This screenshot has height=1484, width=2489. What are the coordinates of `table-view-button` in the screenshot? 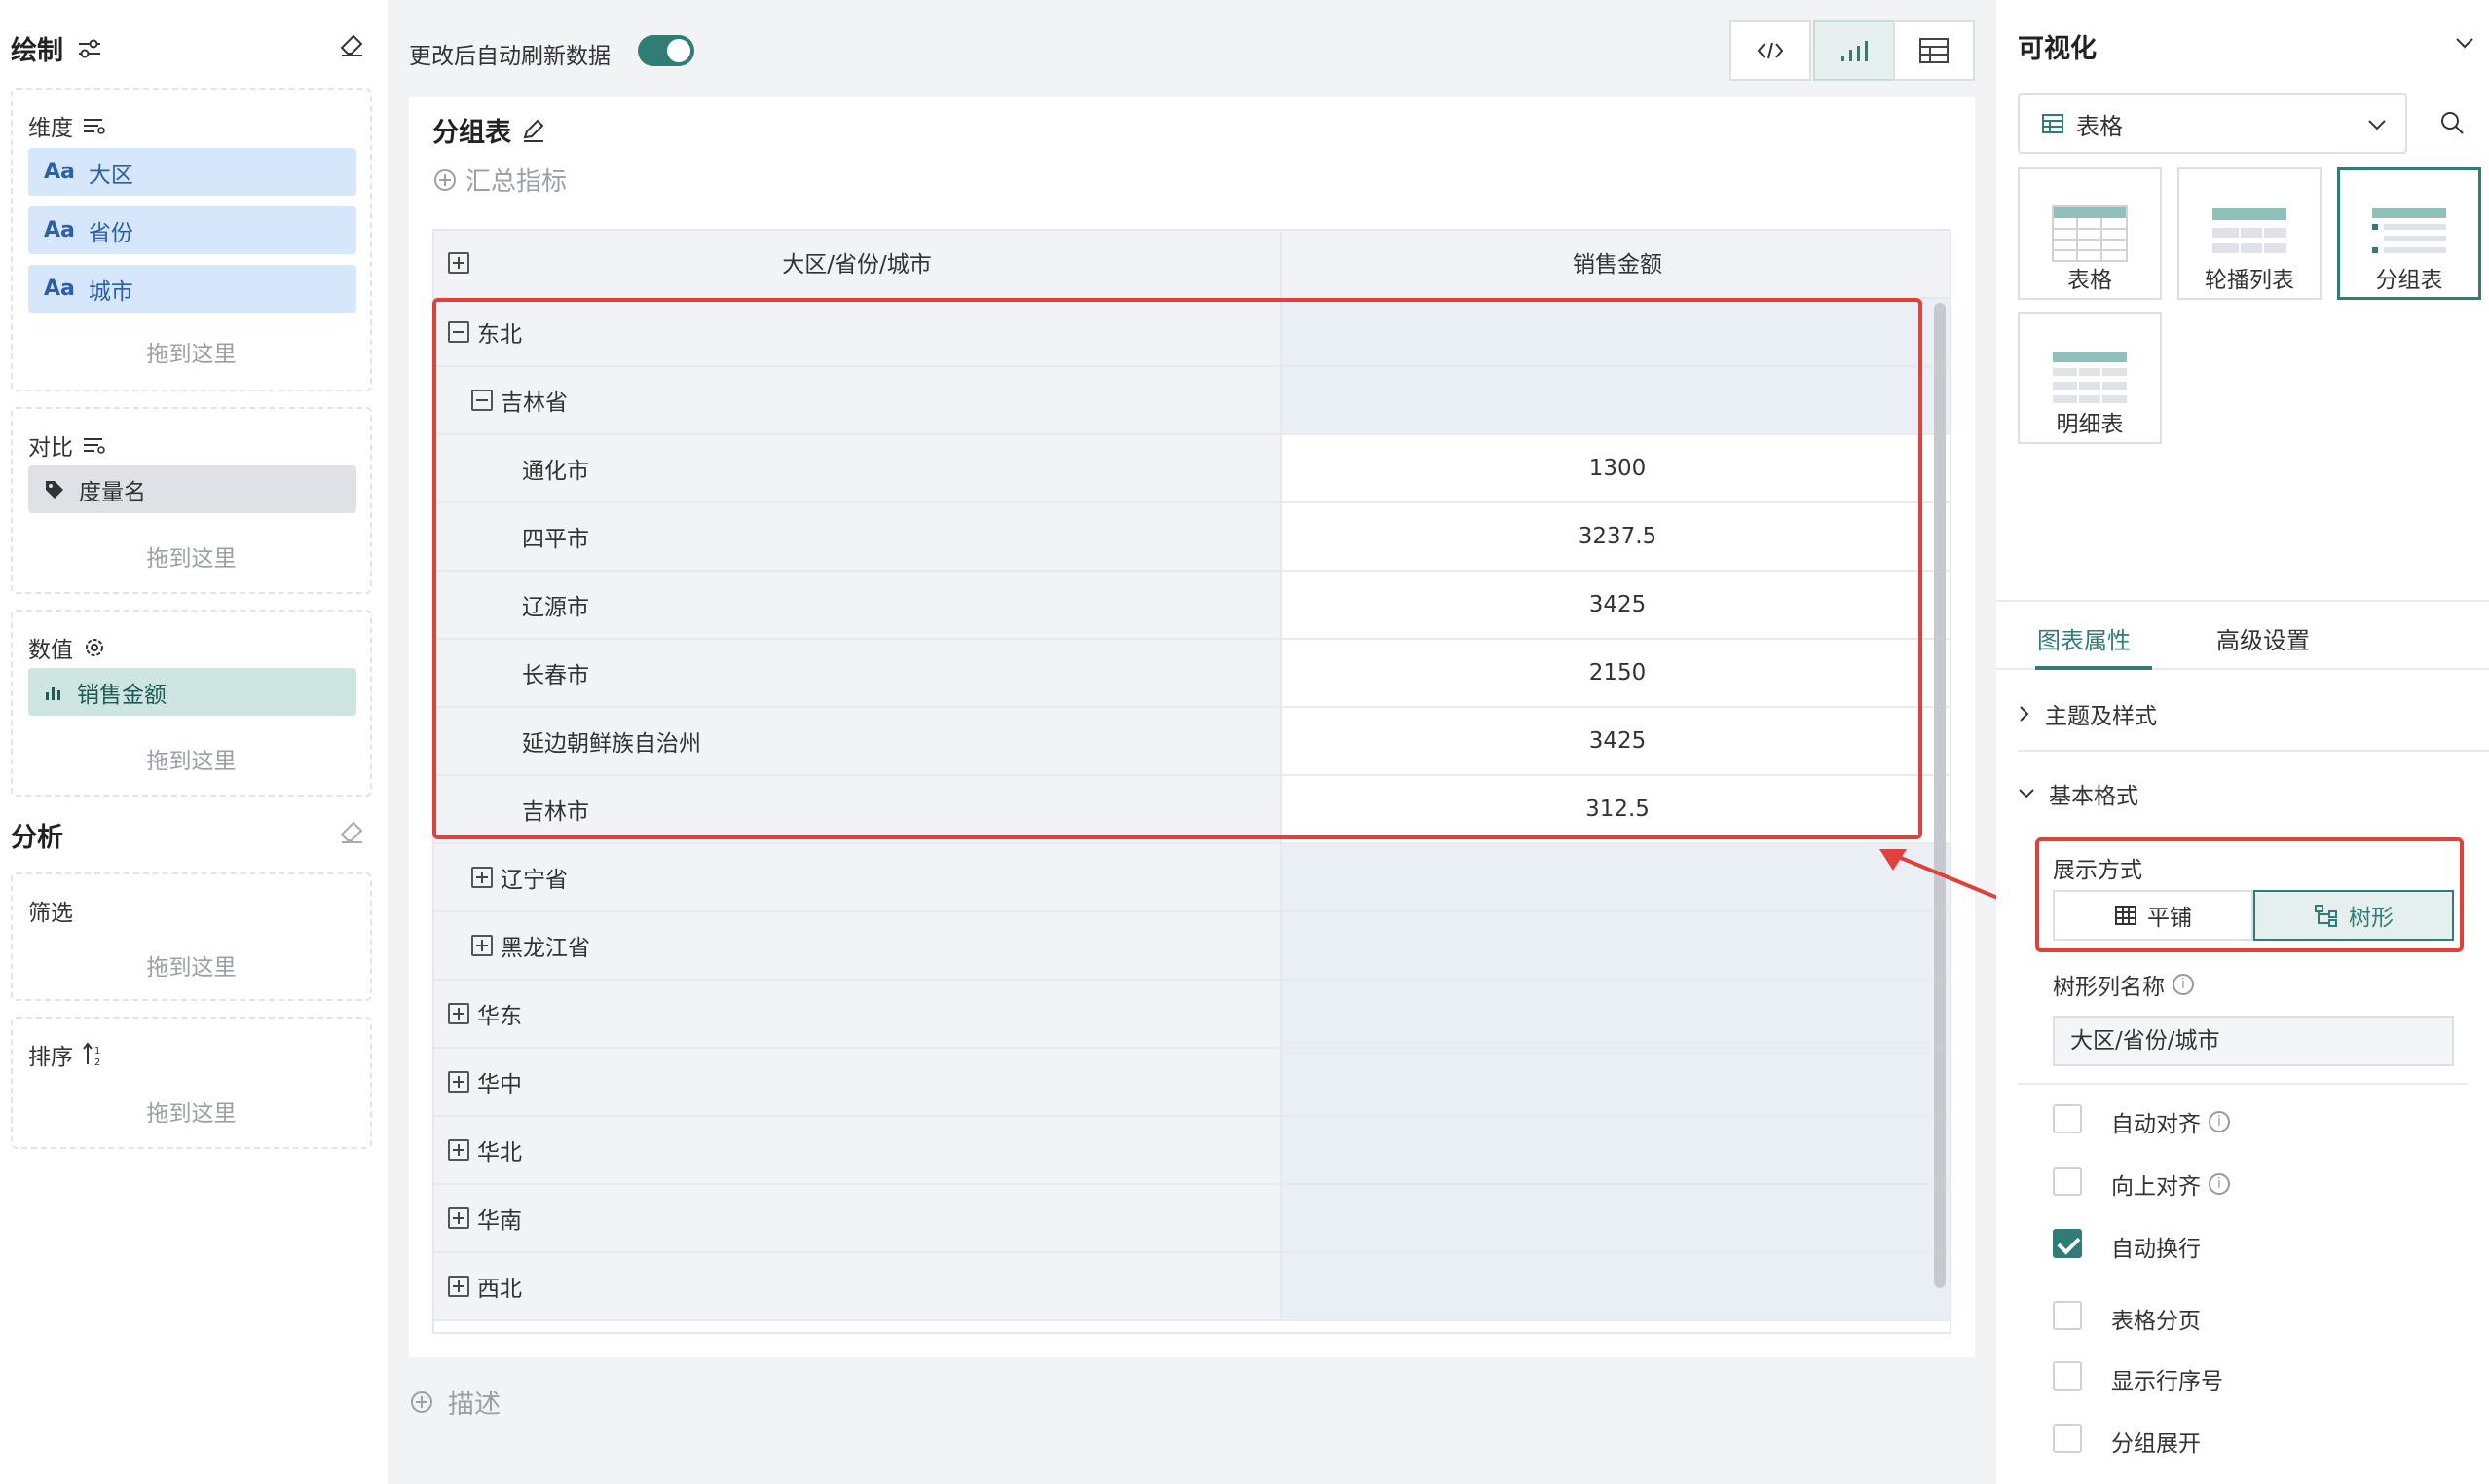 It's located at (1934, 50).